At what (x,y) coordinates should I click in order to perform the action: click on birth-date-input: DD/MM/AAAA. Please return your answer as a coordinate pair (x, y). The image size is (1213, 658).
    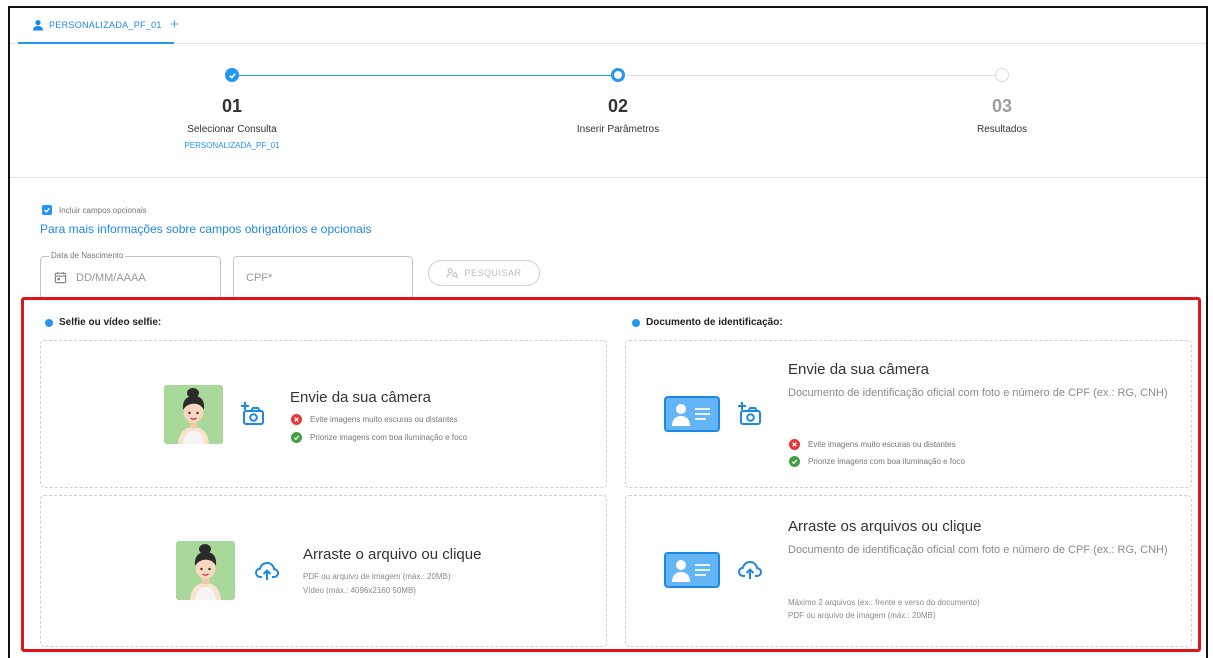
    Looking at the image, I should click on (111, 278).